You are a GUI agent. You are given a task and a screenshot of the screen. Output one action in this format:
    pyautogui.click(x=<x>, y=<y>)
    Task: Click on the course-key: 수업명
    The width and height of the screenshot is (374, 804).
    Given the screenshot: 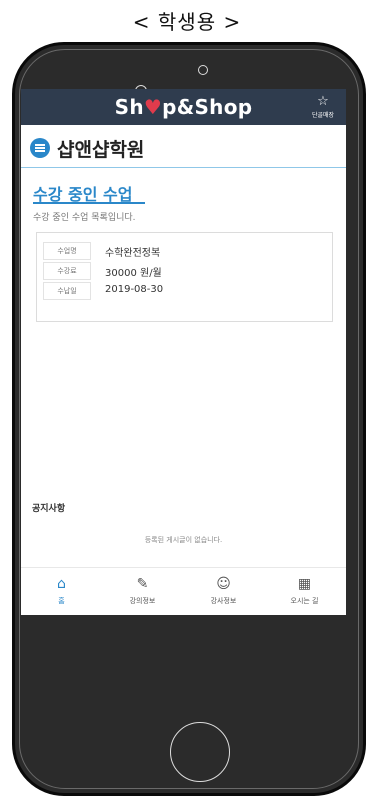 What is the action you would take?
    pyautogui.click(x=67, y=251)
    